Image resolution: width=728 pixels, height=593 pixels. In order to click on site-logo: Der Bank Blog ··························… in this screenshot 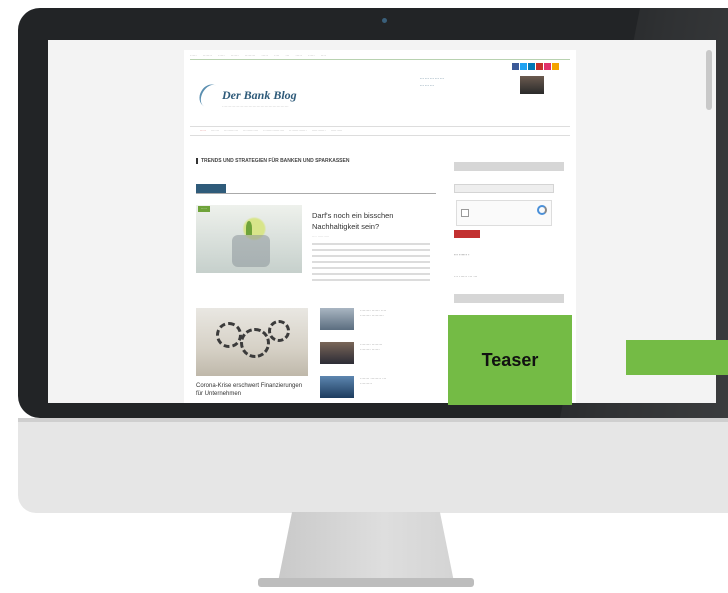, I will do `click(262, 96)`.